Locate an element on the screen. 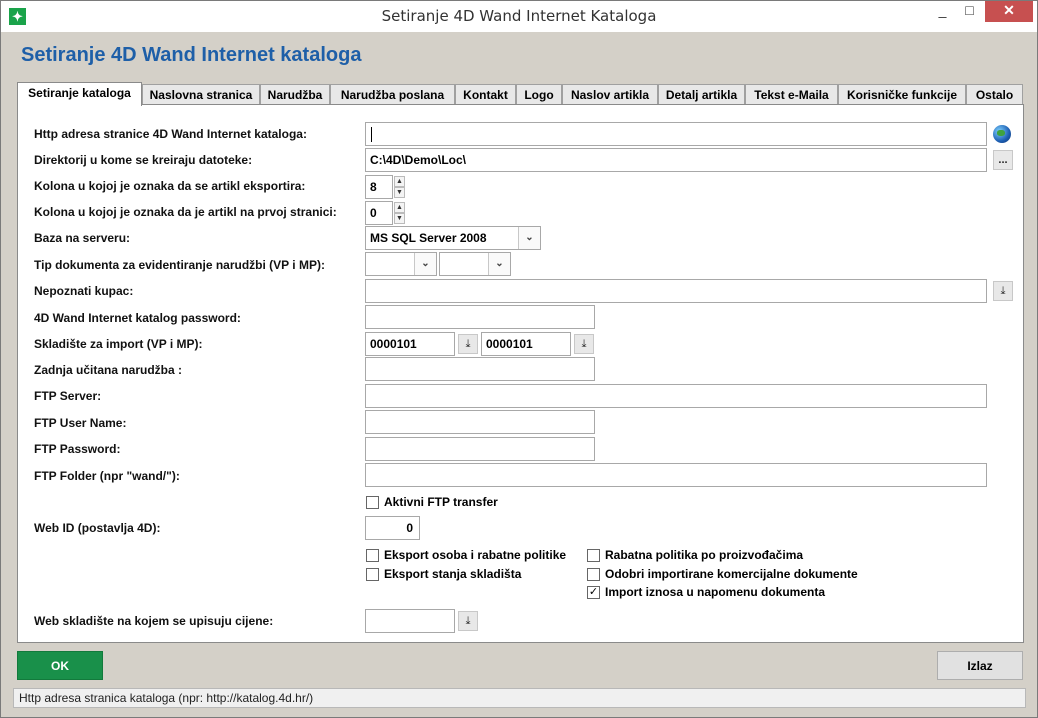 The image size is (1038, 718). text-caret is located at coordinates (371, 135).